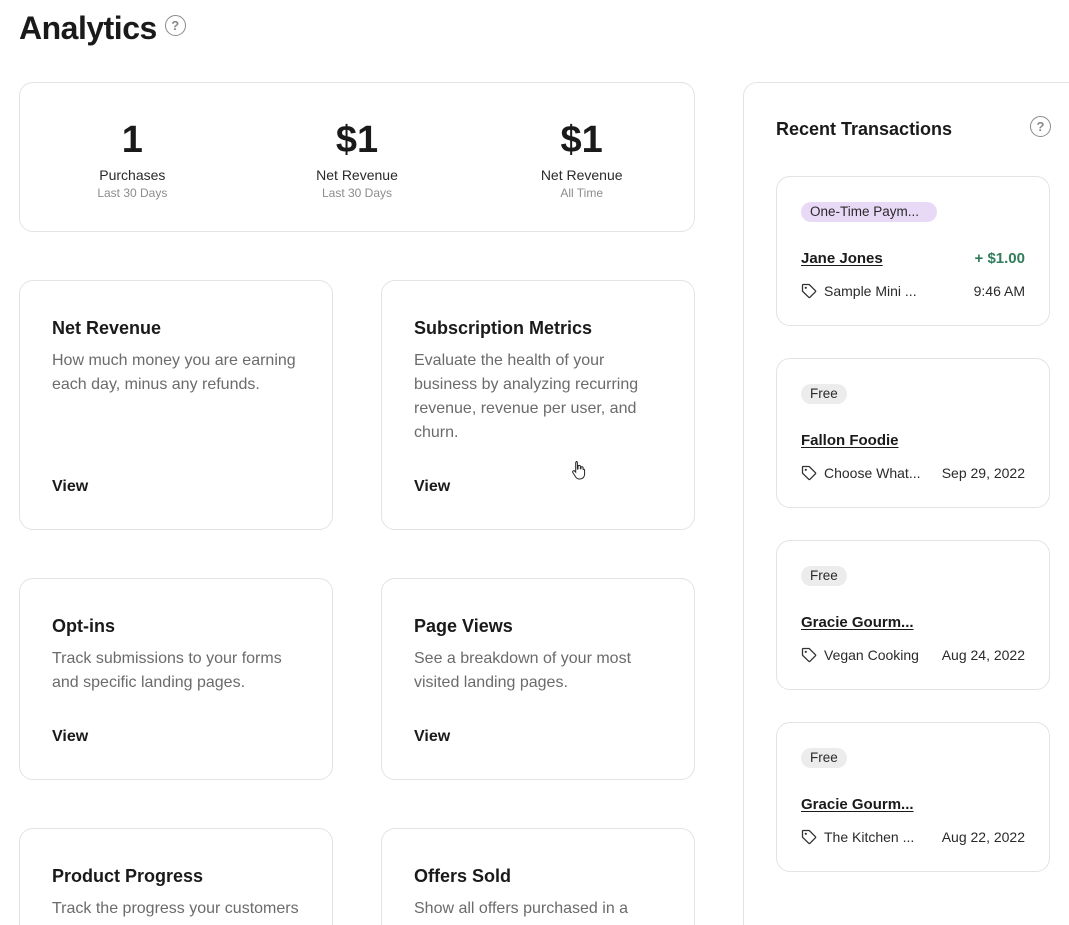  Describe the element at coordinates (983, 473) in the screenshot. I see `transaction-date: Sep 29, 2022` at that location.